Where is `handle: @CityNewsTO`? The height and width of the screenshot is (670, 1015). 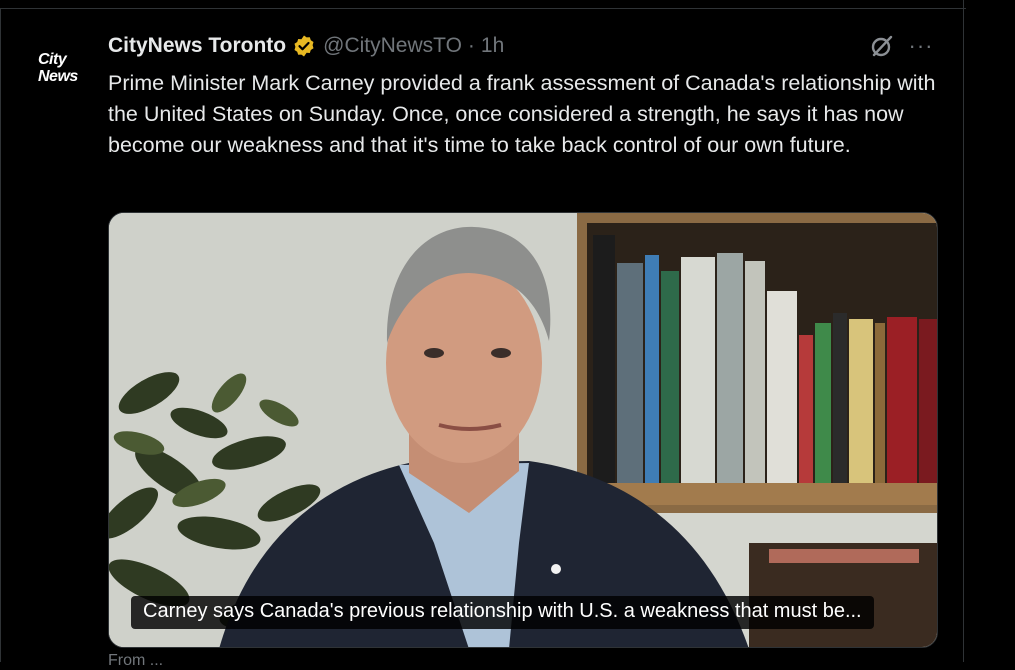 handle: @CityNewsTO is located at coordinates (392, 46).